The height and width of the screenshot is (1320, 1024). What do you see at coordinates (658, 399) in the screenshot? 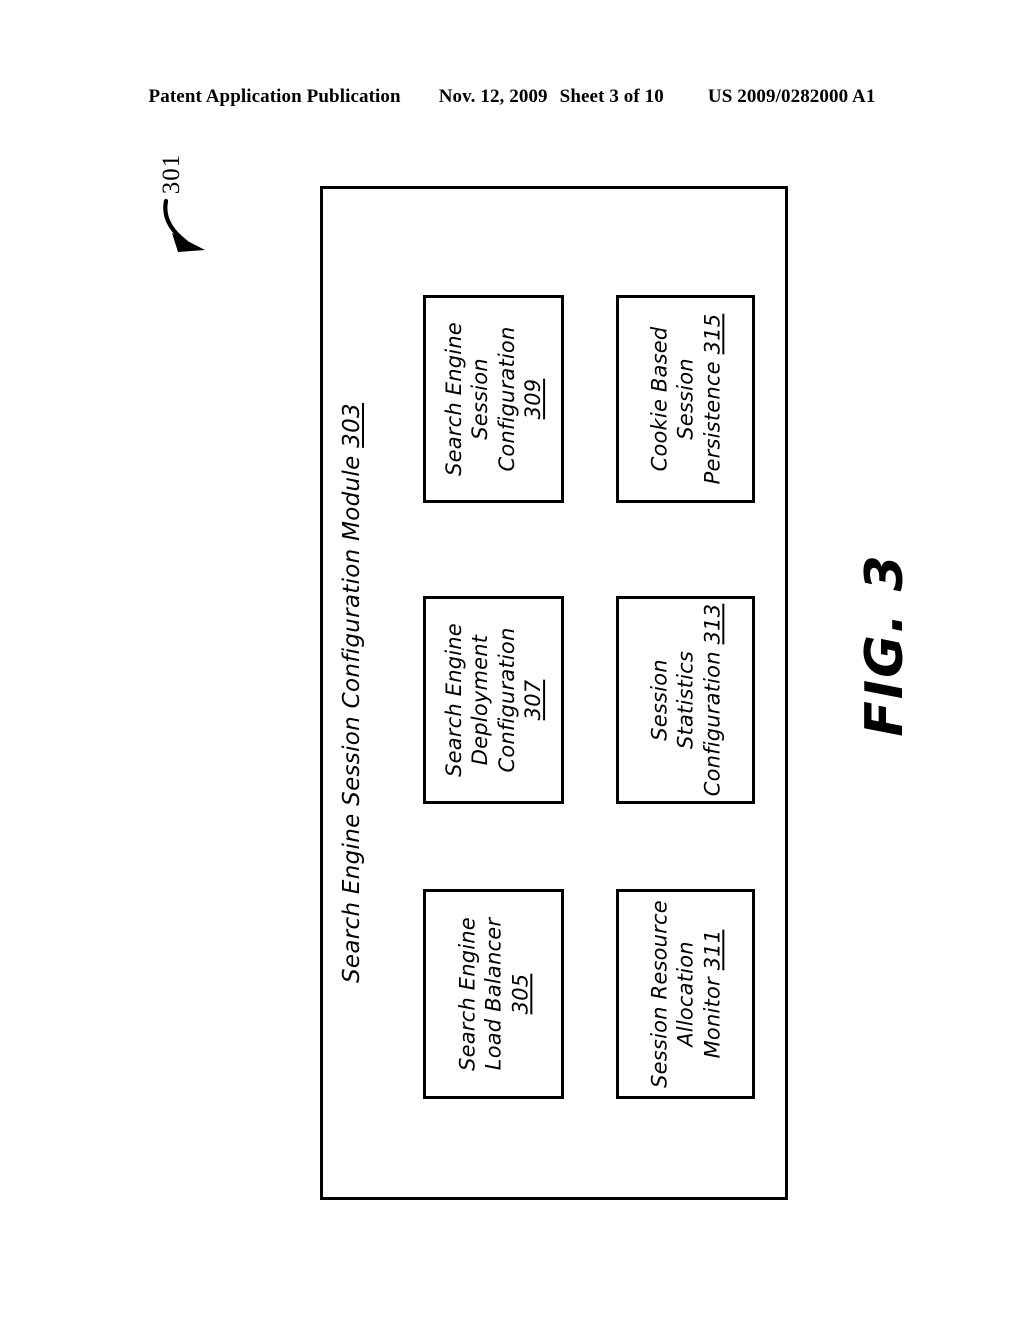
I see `component-line: Cookie Based` at bounding box center [658, 399].